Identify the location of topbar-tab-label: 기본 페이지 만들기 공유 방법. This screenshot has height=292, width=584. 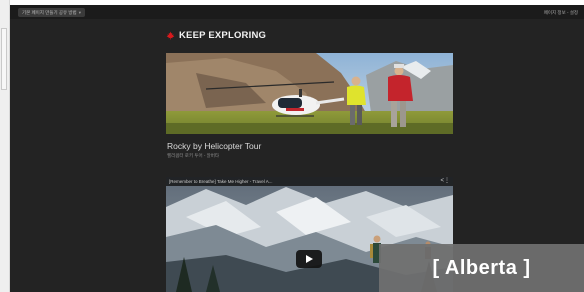
(49, 12).